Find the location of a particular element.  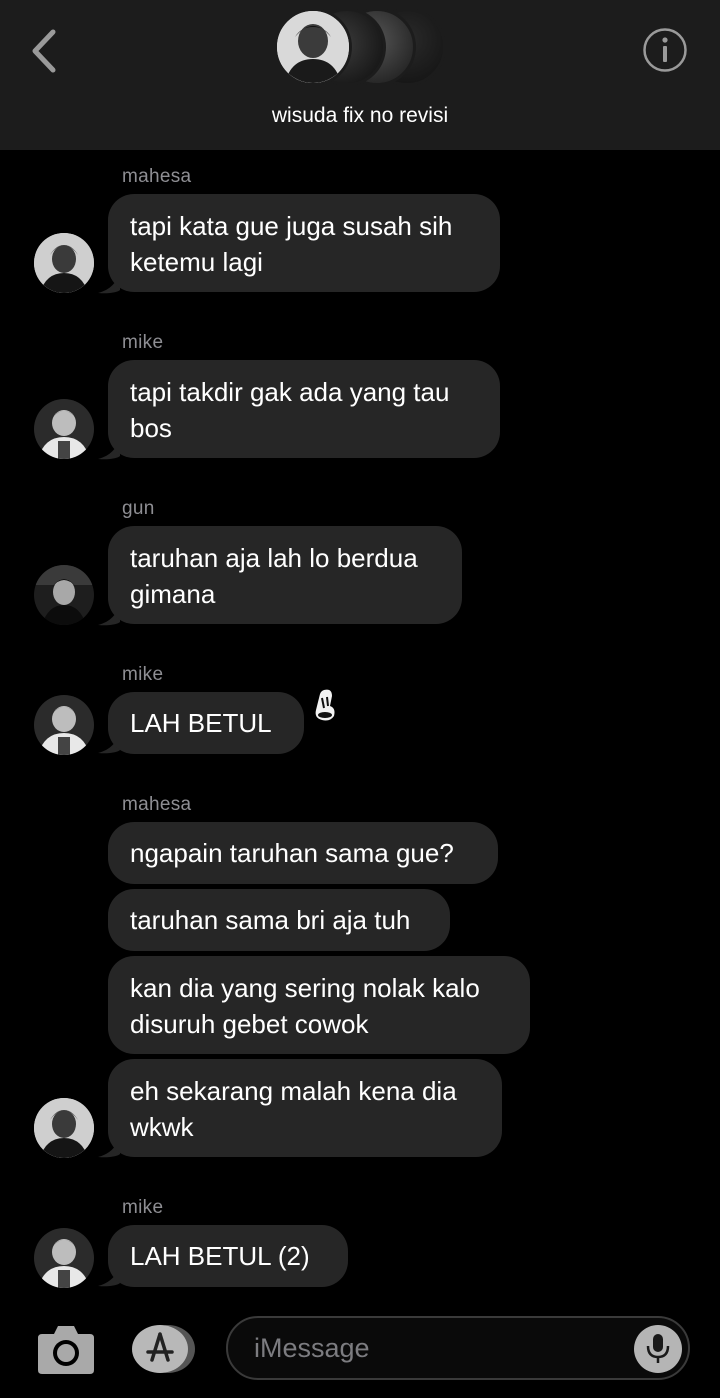

message-bubble: ngapain taruhan sama gue? is located at coordinates (303, 853).